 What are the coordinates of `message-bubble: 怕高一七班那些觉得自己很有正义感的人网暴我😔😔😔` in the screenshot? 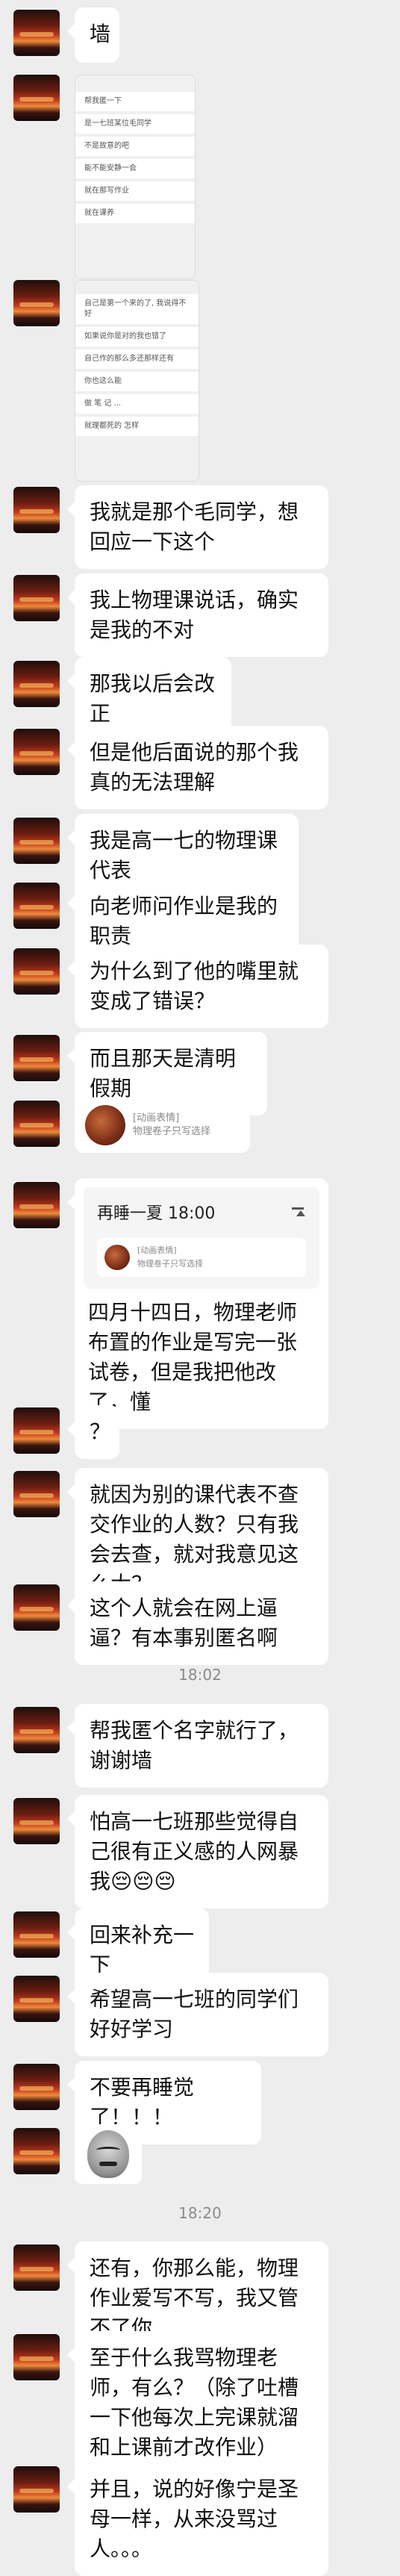 It's located at (198, 1851).